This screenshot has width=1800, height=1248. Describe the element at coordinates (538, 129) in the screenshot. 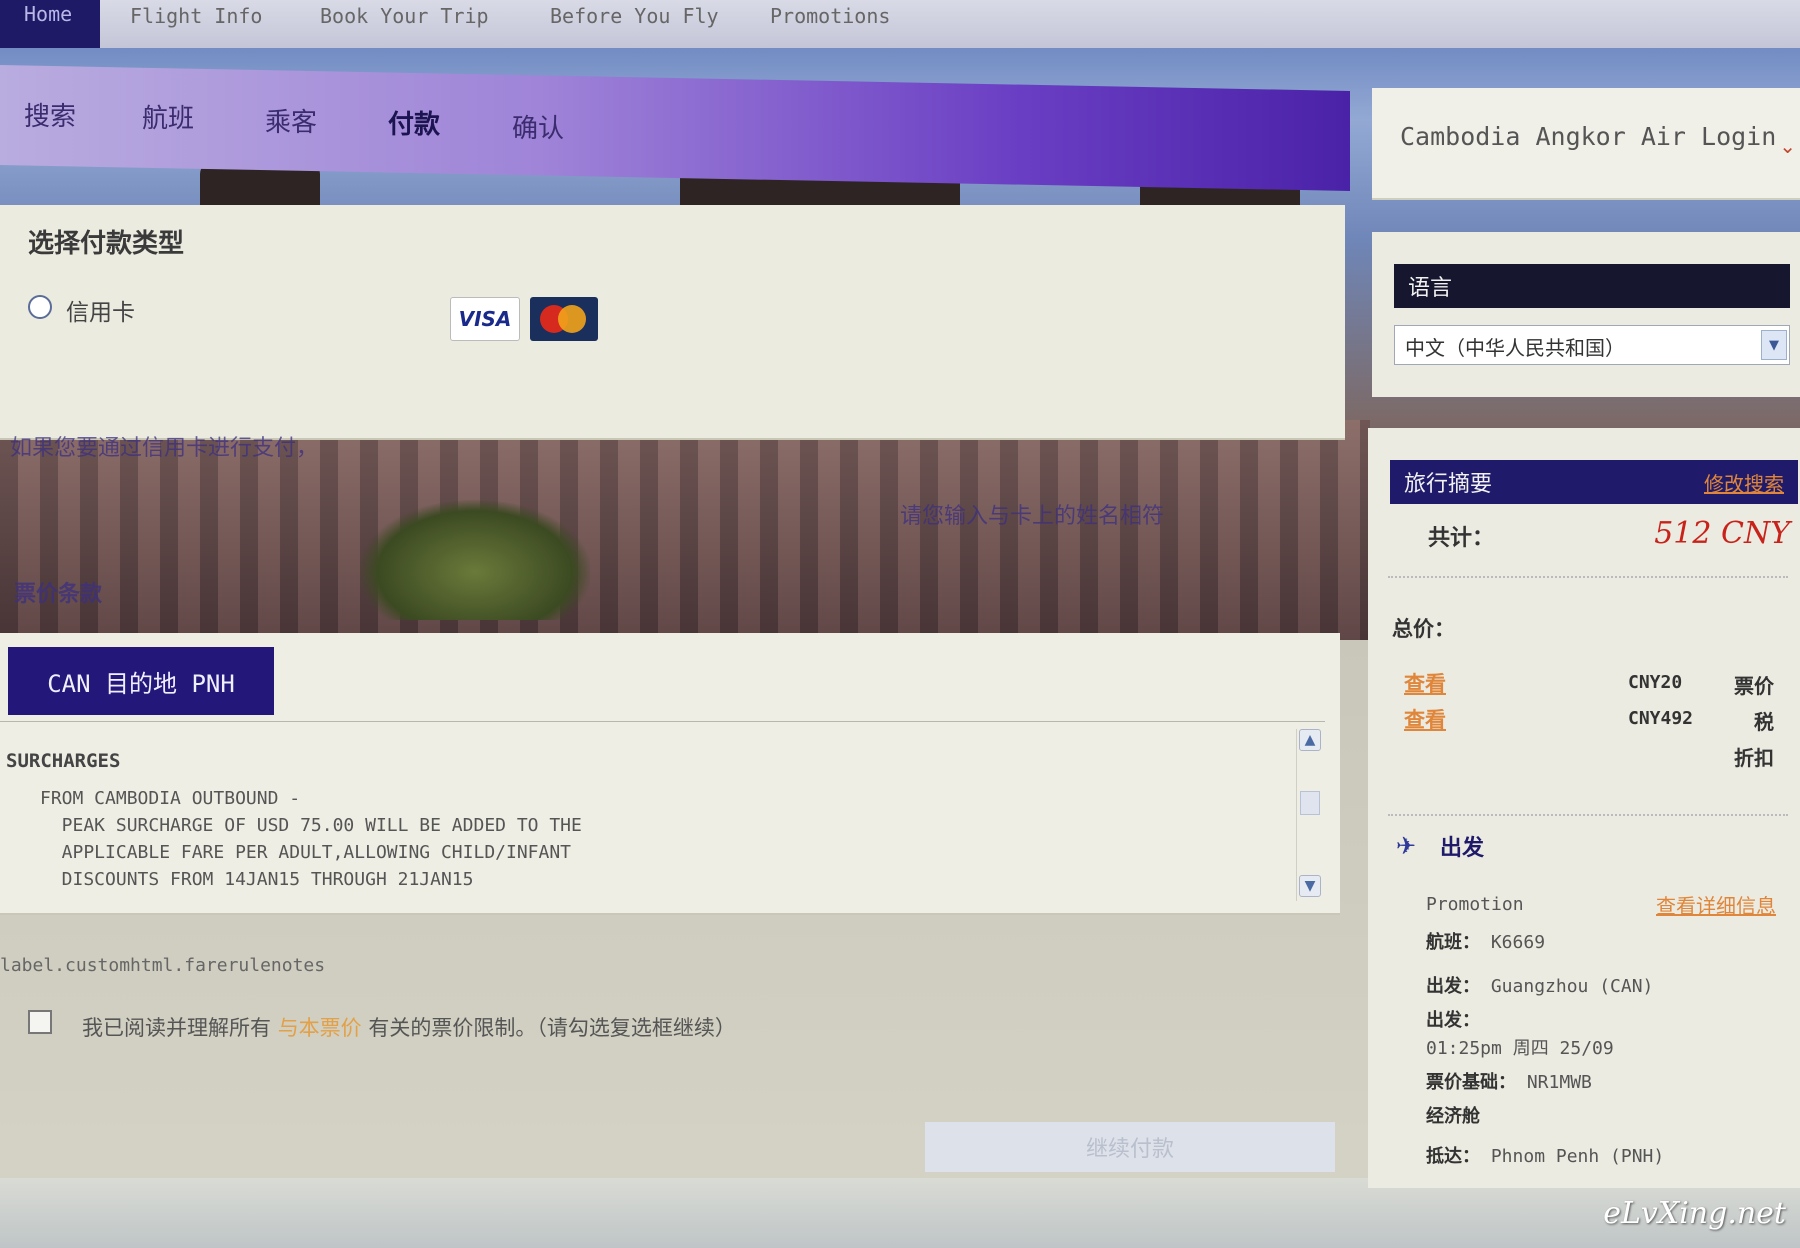

I see `step-confirm: 确认` at that location.